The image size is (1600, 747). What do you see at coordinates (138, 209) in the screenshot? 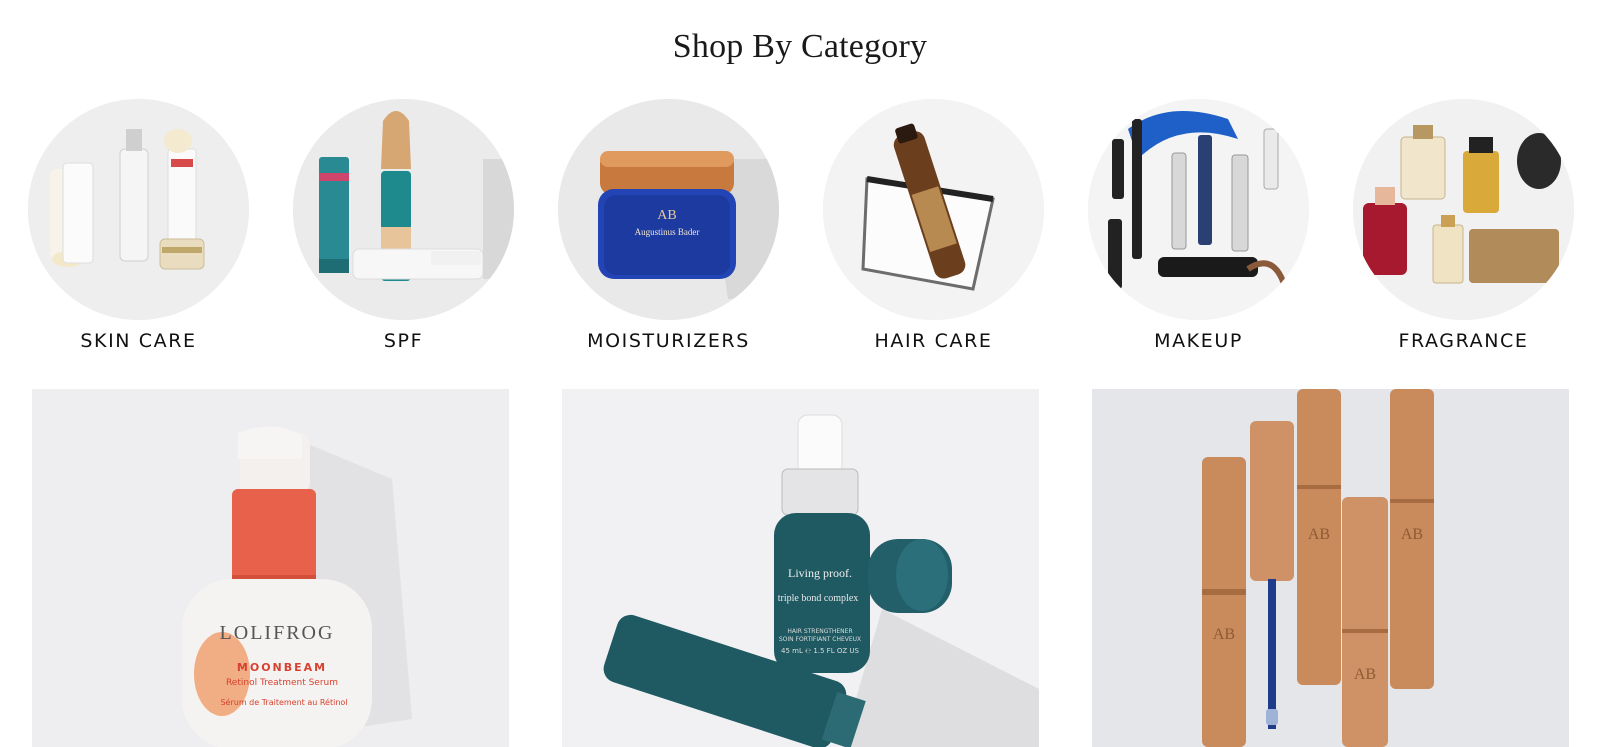
I see `skincare-products-image` at bounding box center [138, 209].